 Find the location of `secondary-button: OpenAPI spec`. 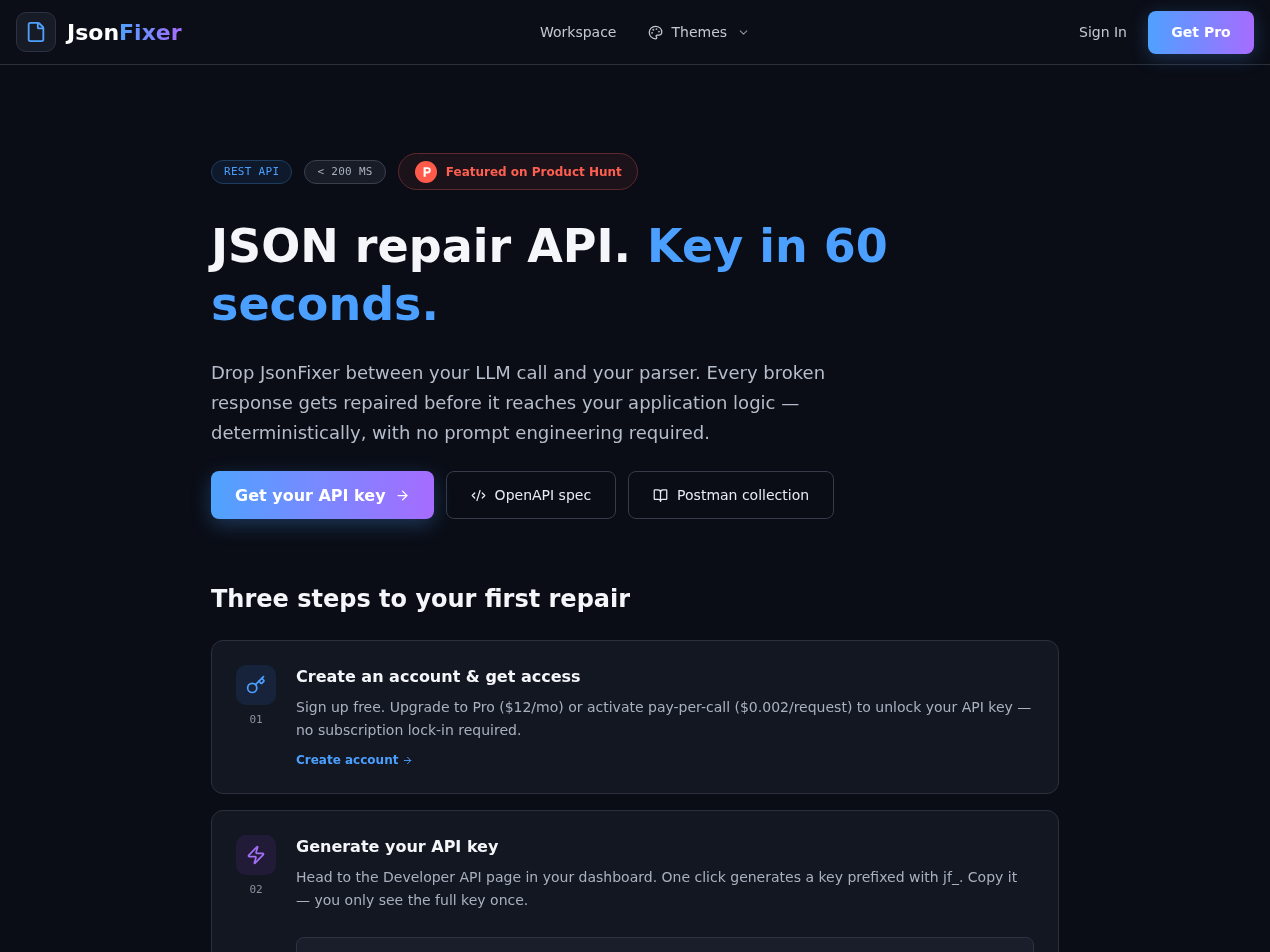

secondary-button: OpenAPI spec is located at coordinates (531, 495).